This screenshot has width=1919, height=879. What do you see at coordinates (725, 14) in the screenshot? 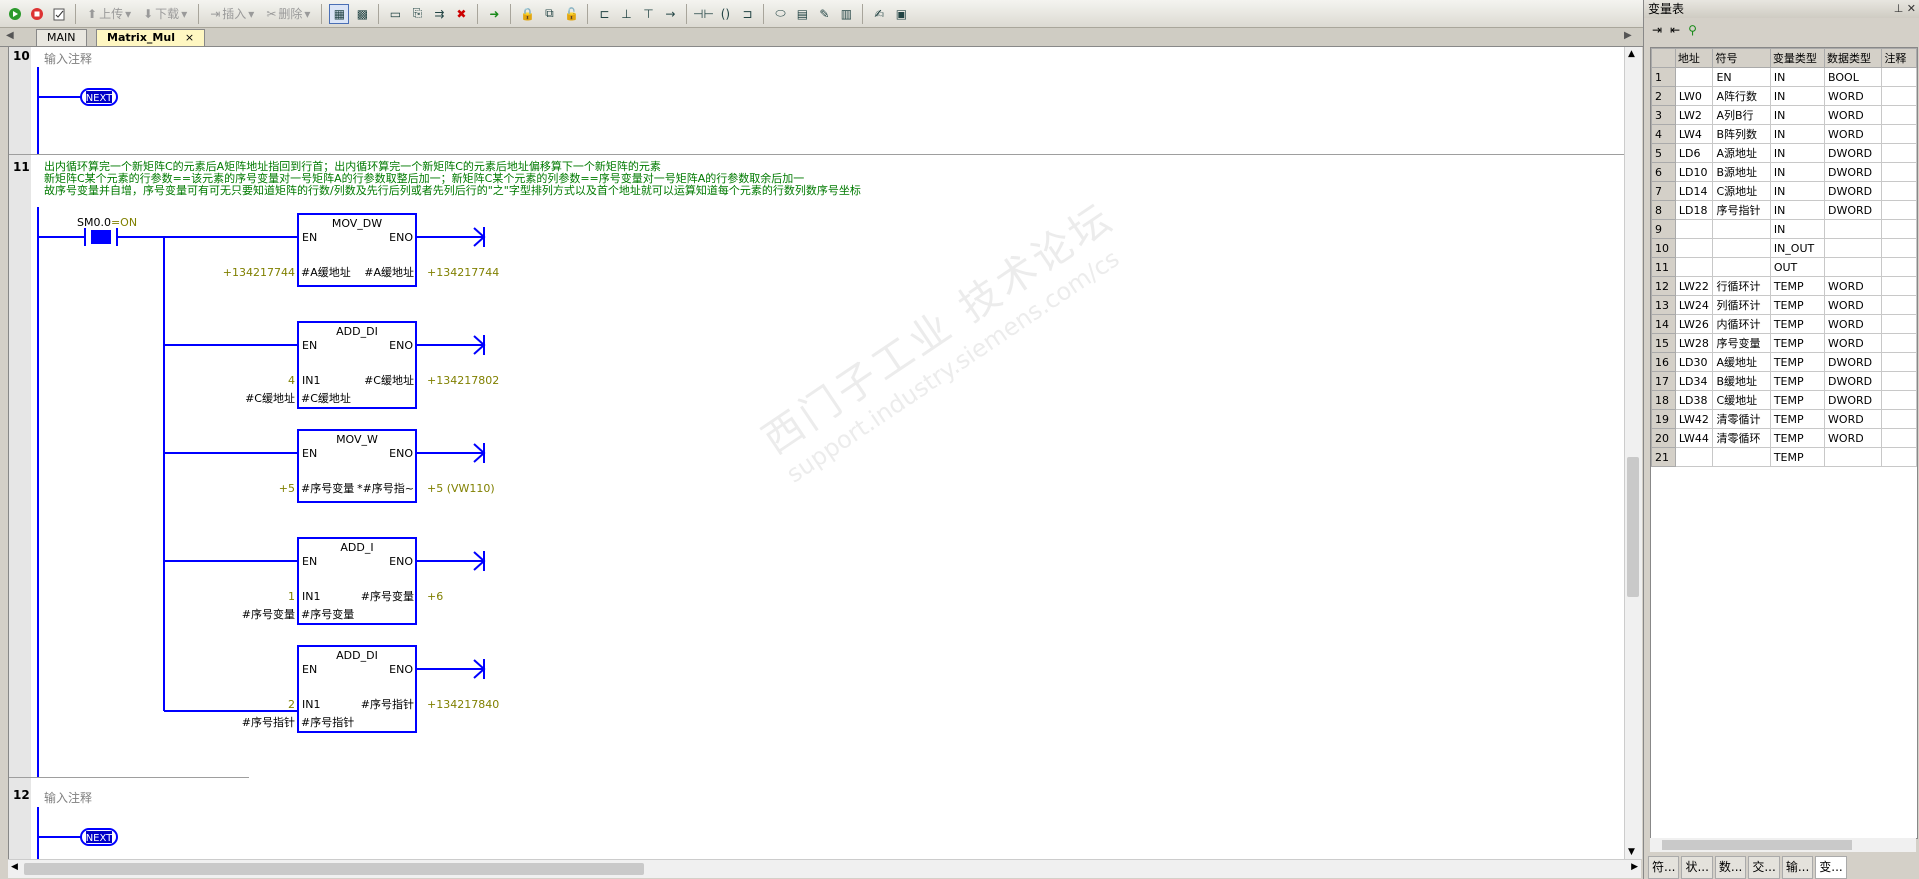
I see `coil-icon: ()` at bounding box center [725, 14].